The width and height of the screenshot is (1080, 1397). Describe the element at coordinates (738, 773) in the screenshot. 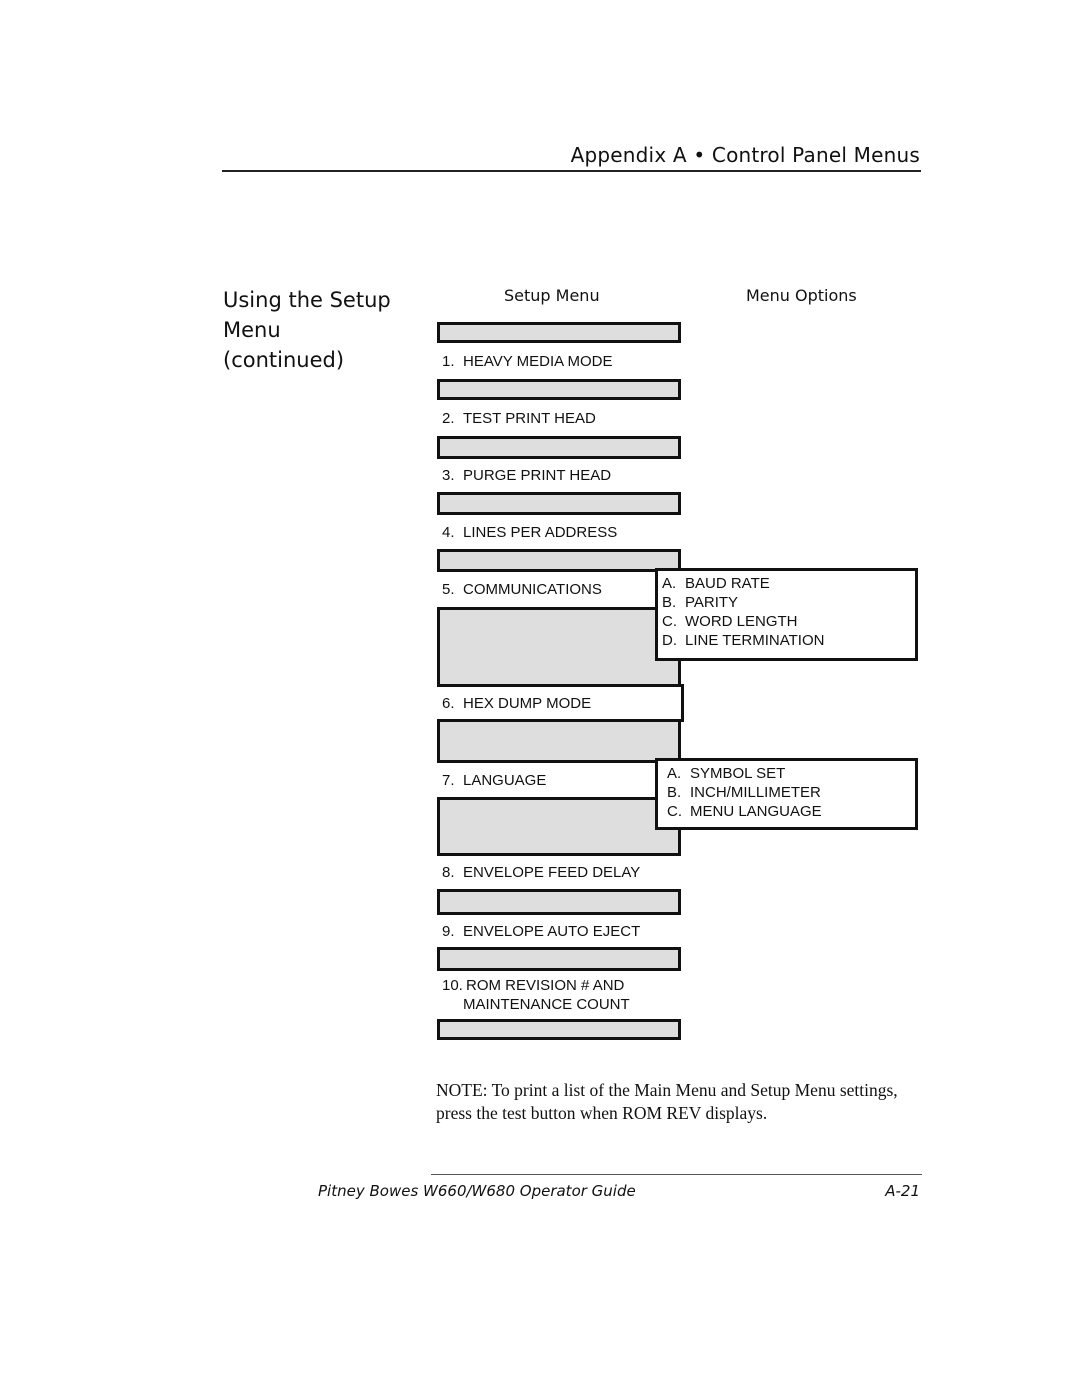

I see `option-label: SYMBOL SET` at that location.